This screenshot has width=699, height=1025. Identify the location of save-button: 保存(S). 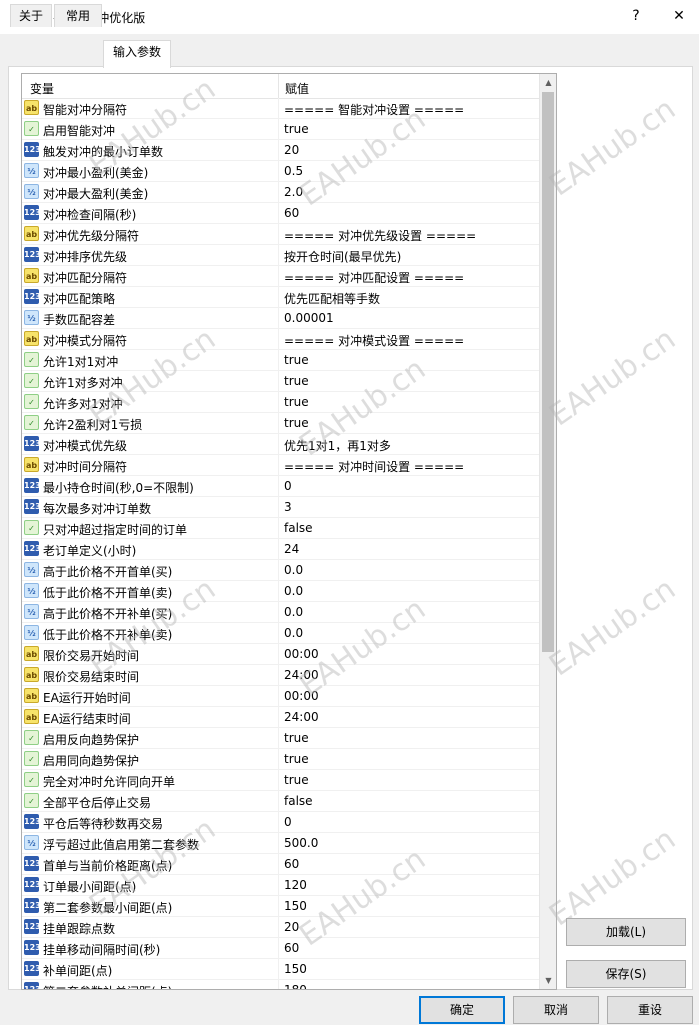
(626, 974).